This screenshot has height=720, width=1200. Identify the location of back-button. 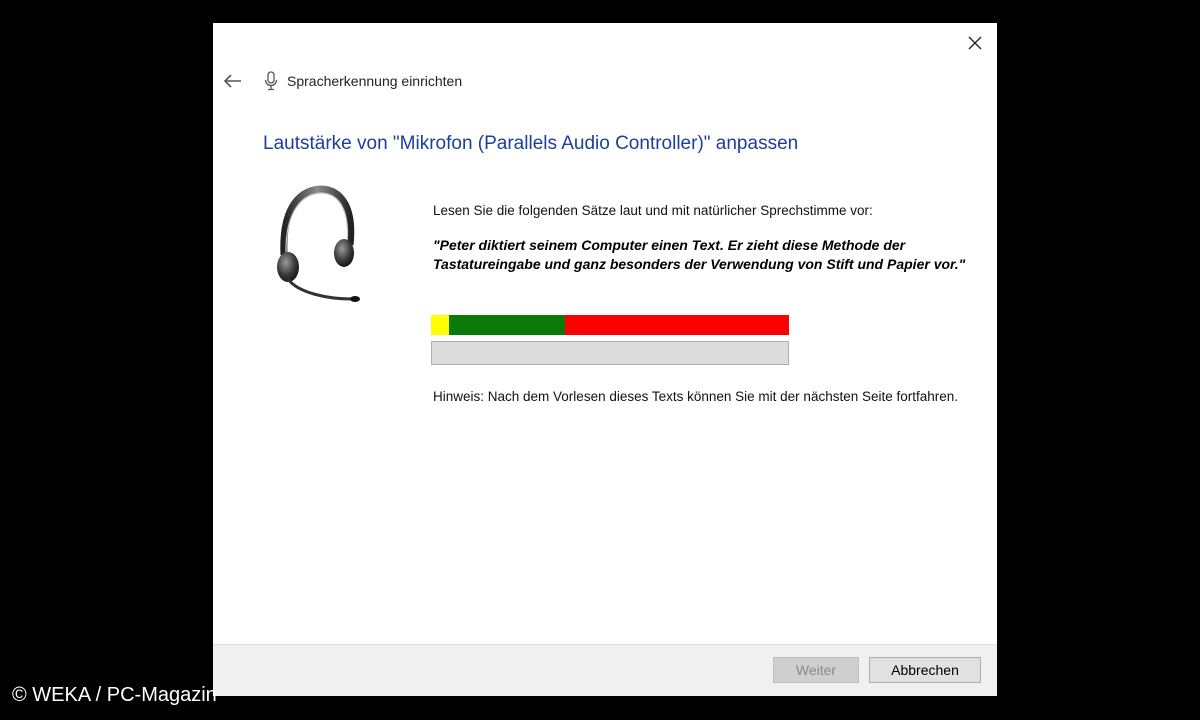
(233, 81).